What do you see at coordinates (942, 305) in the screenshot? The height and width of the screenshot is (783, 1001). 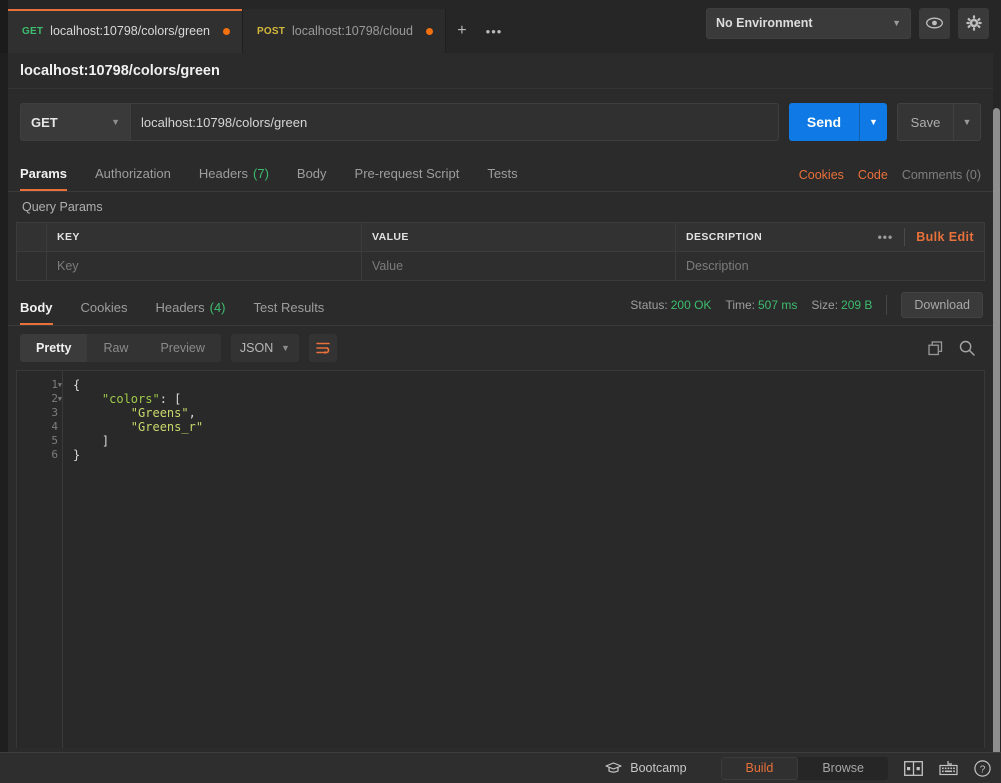 I see `download-button: Download` at bounding box center [942, 305].